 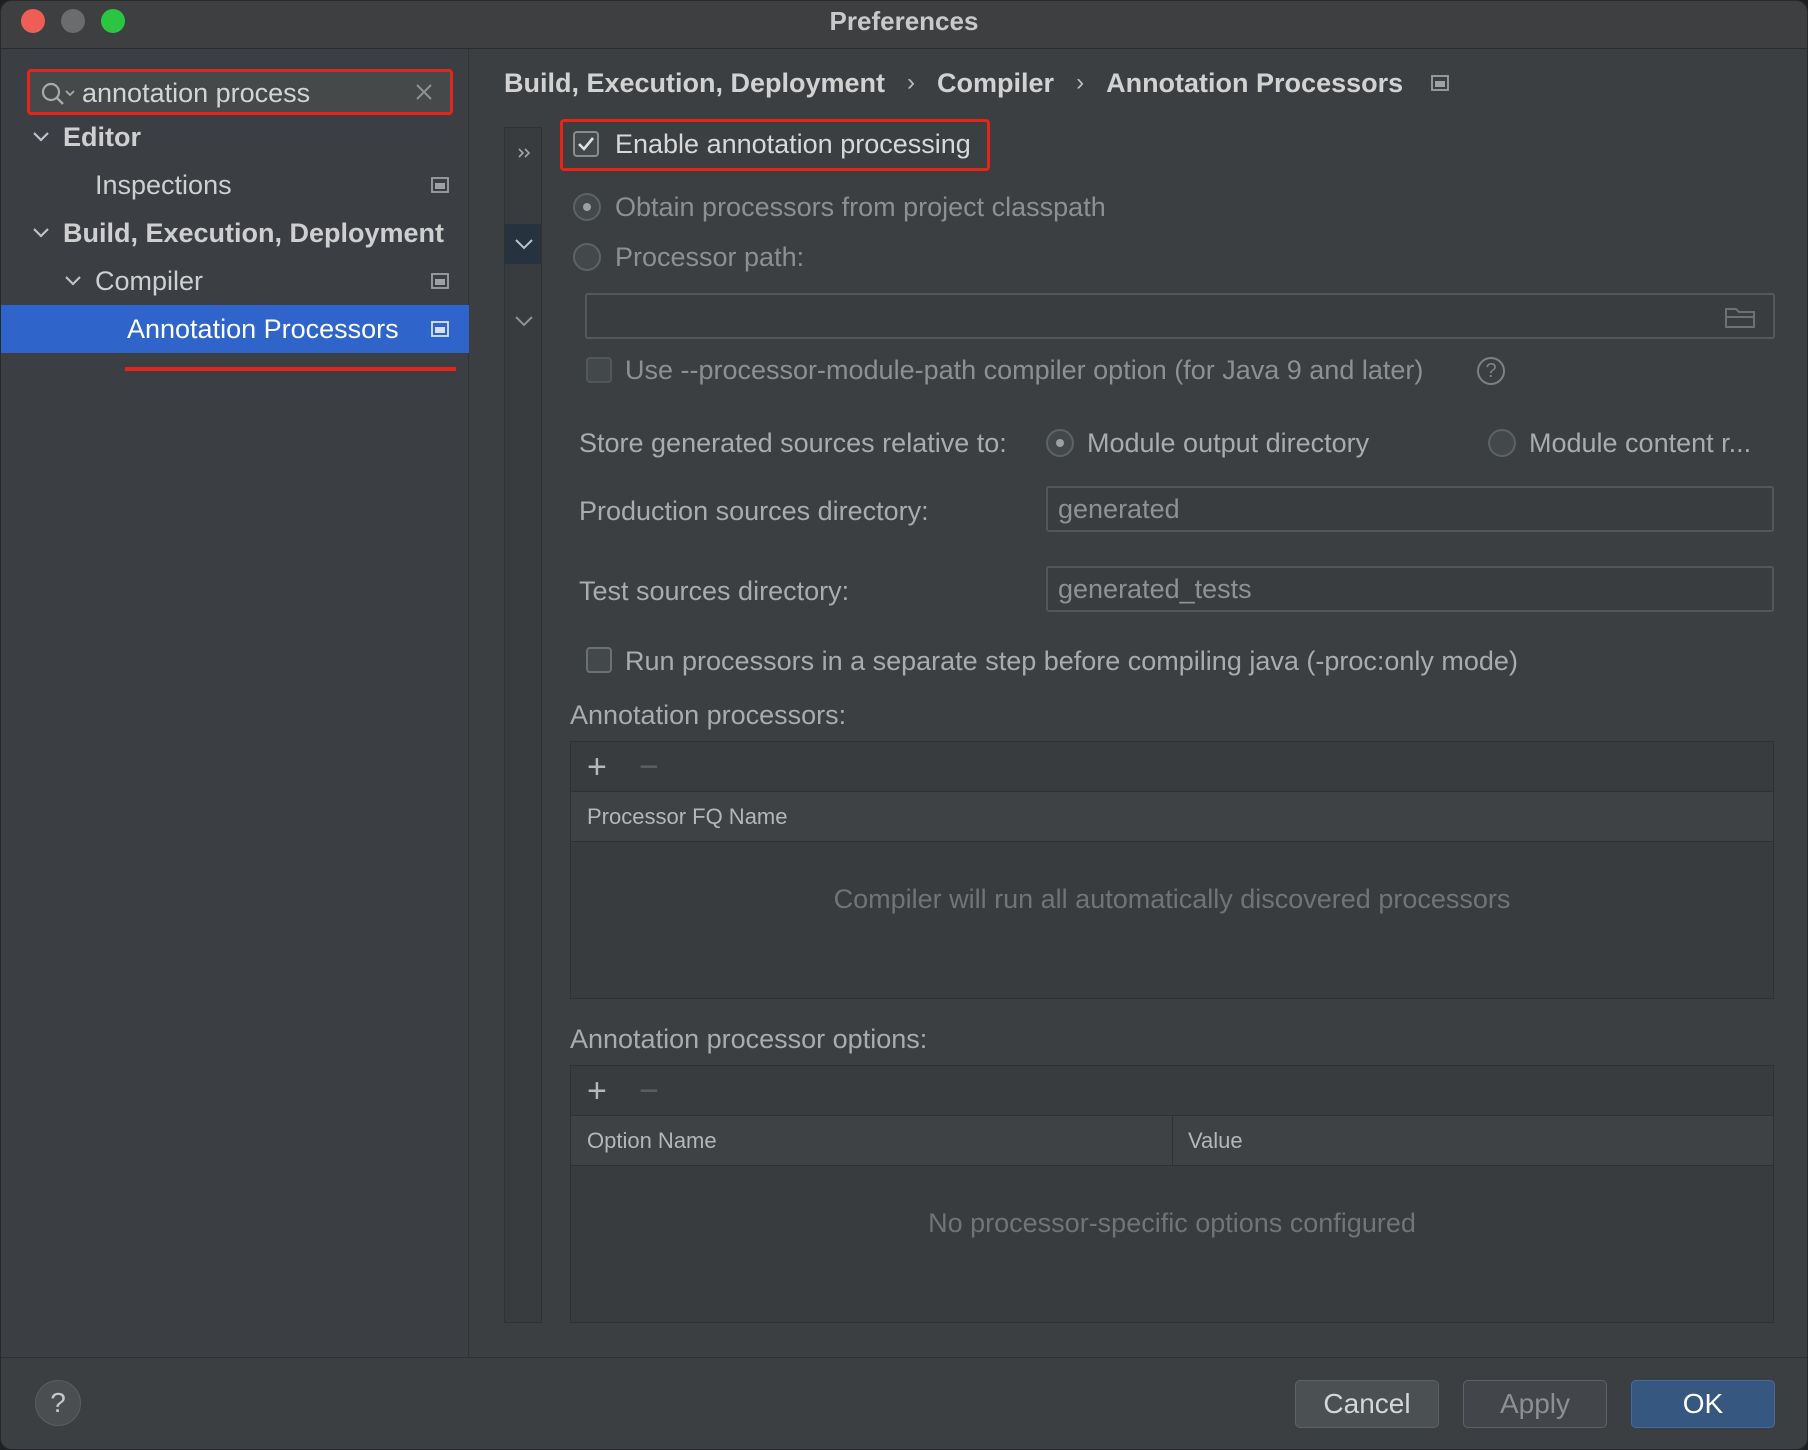 I want to click on selection-underline, so click(x=290, y=369).